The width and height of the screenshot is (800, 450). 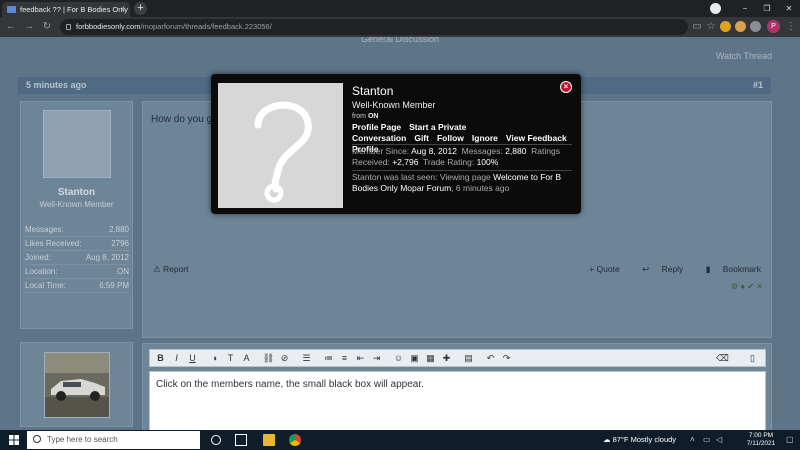 I want to click on breadcrumb: General Discussion, so click(x=400, y=40).